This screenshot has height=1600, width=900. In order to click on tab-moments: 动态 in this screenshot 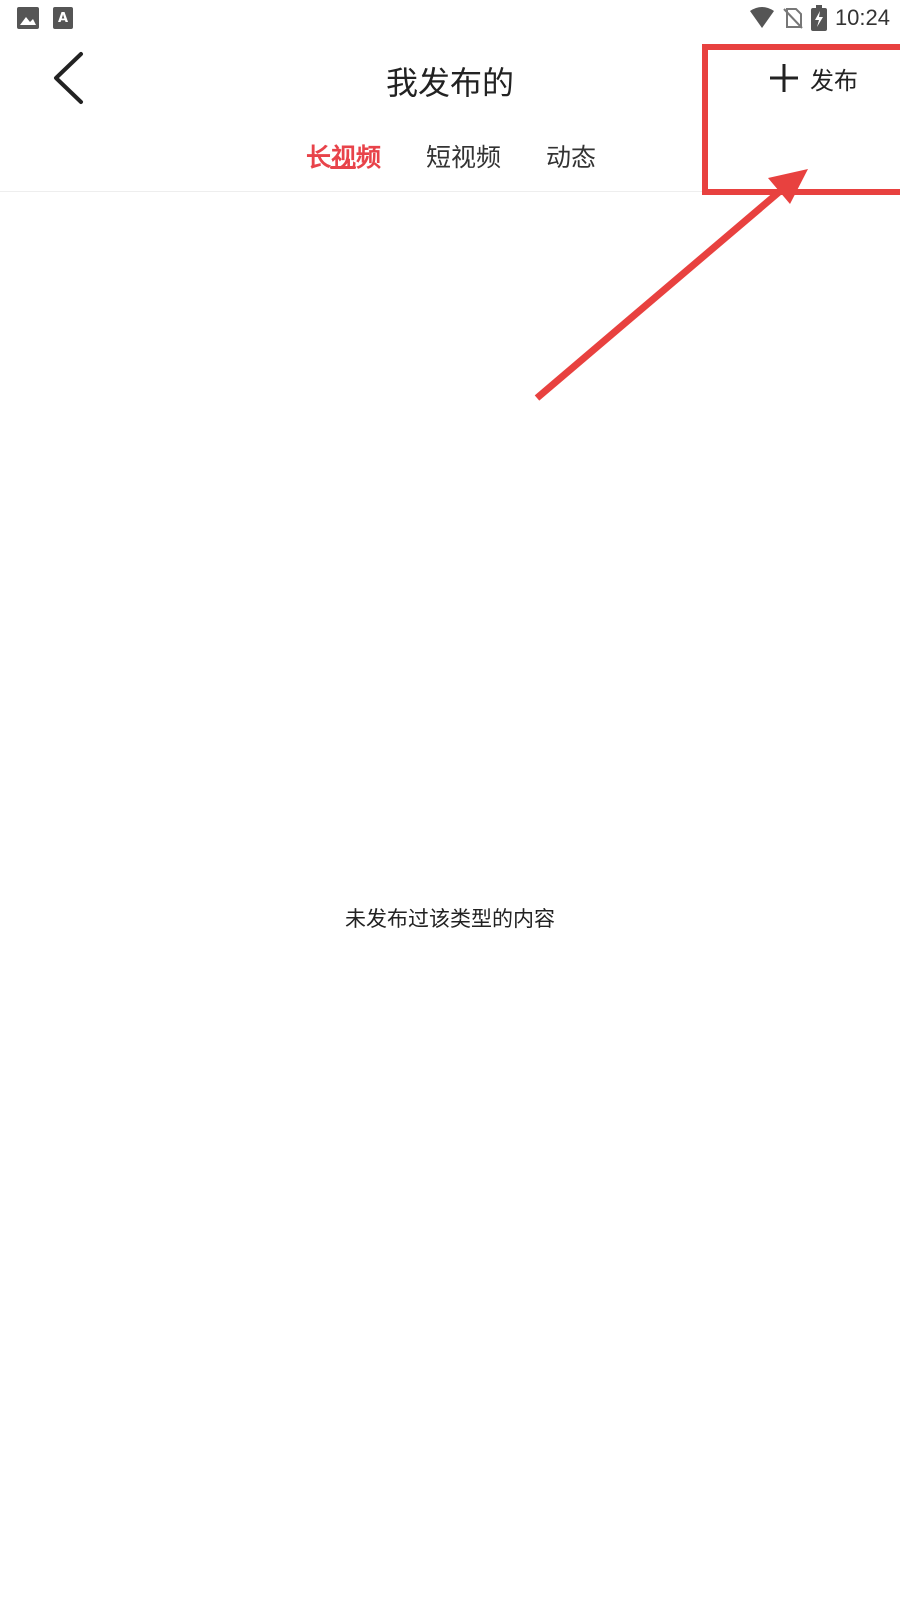, I will do `click(571, 158)`.